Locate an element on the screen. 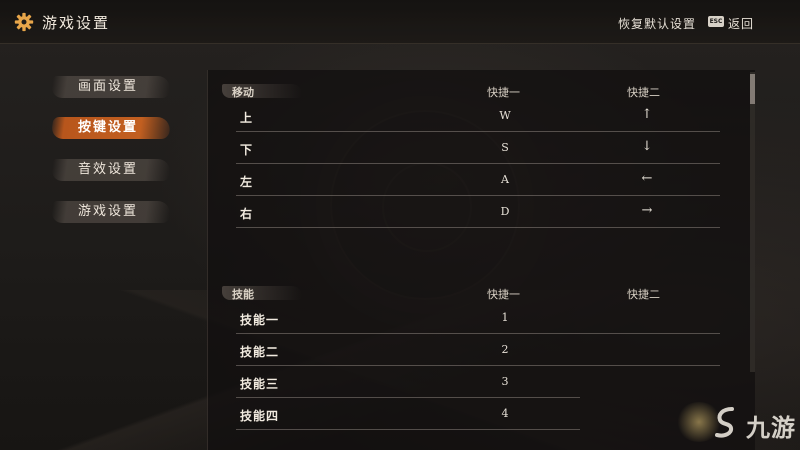 The height and width of the screenshot is (450, 800). key-secondary: ↑ is located at coordinates (647, 114).